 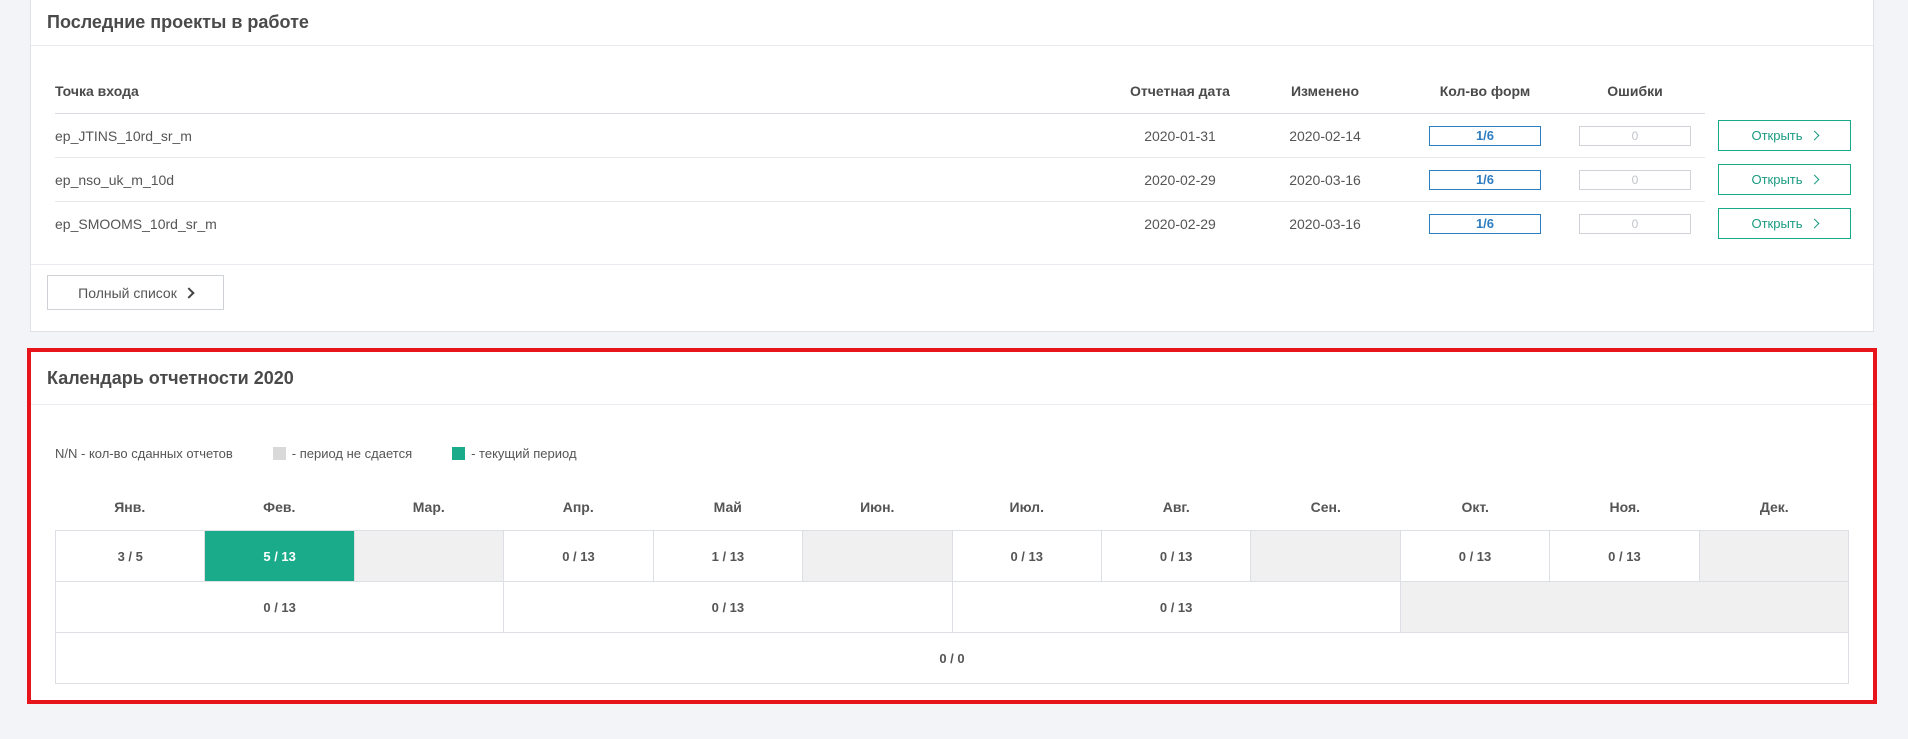 I want to click on month-label: Апр., so click(x=578, y=507).